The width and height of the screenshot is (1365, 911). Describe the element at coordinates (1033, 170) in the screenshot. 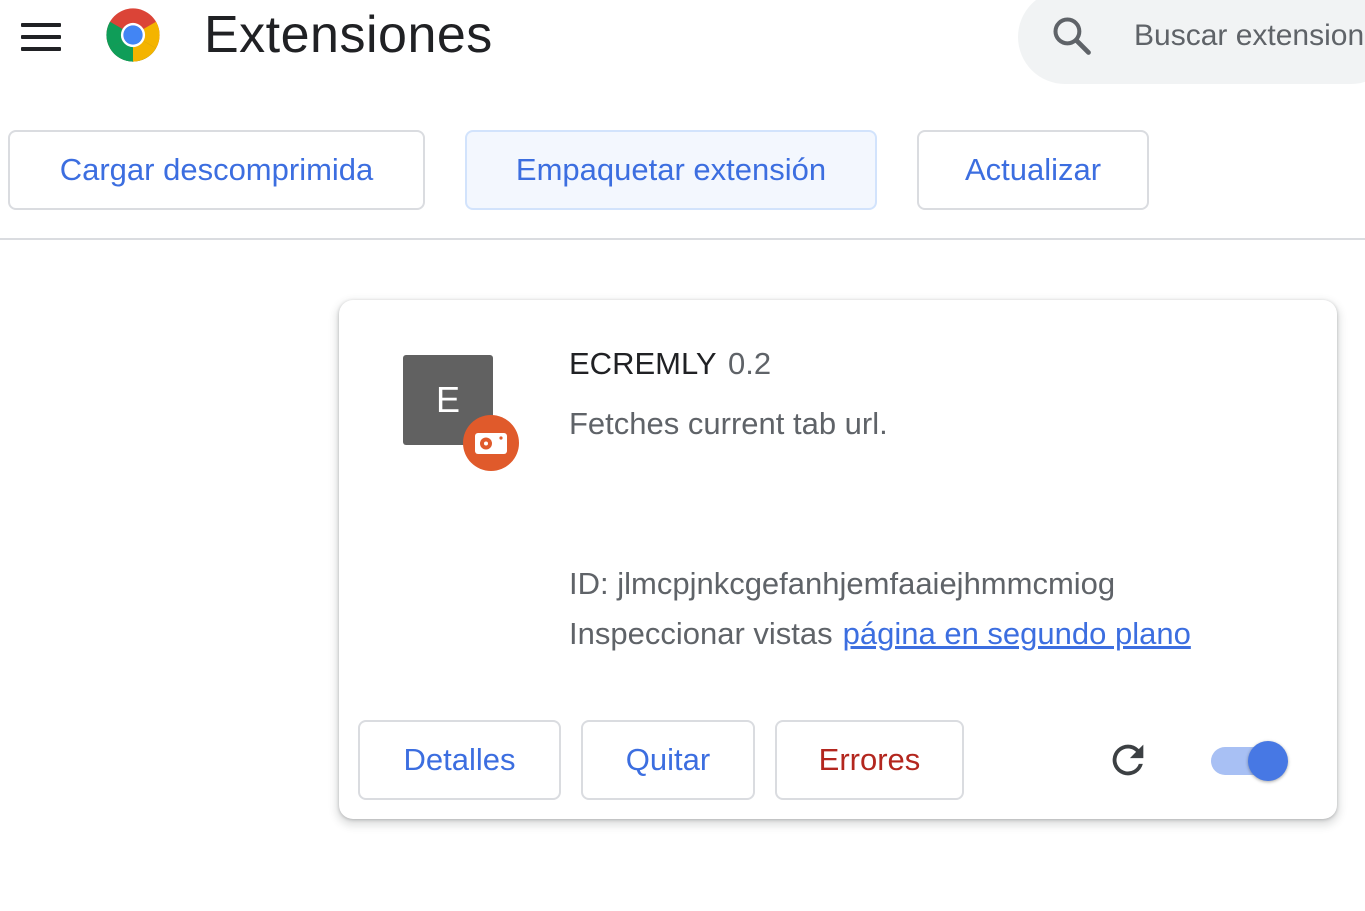

I see `update-button: Actualizar` at that location.